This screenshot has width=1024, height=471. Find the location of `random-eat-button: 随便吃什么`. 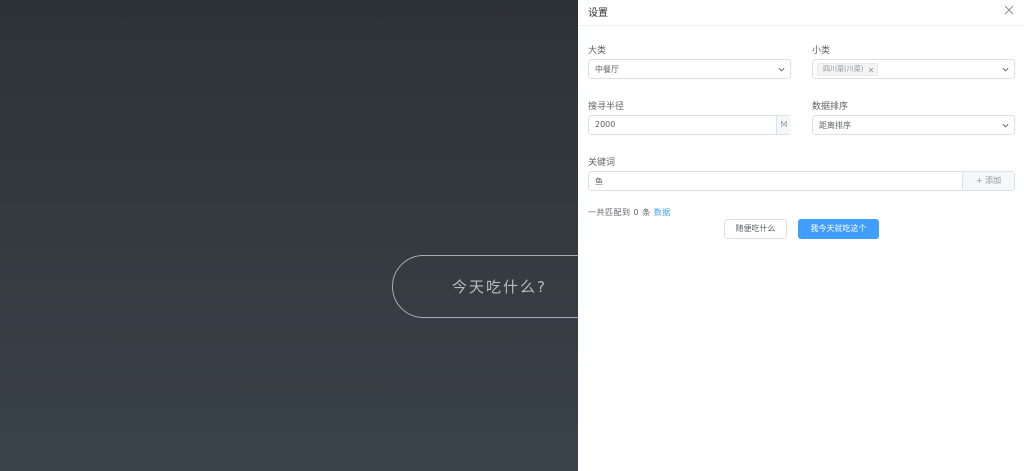

random-eat-button: 随便吃什么 is located at coordinates (755, 229).